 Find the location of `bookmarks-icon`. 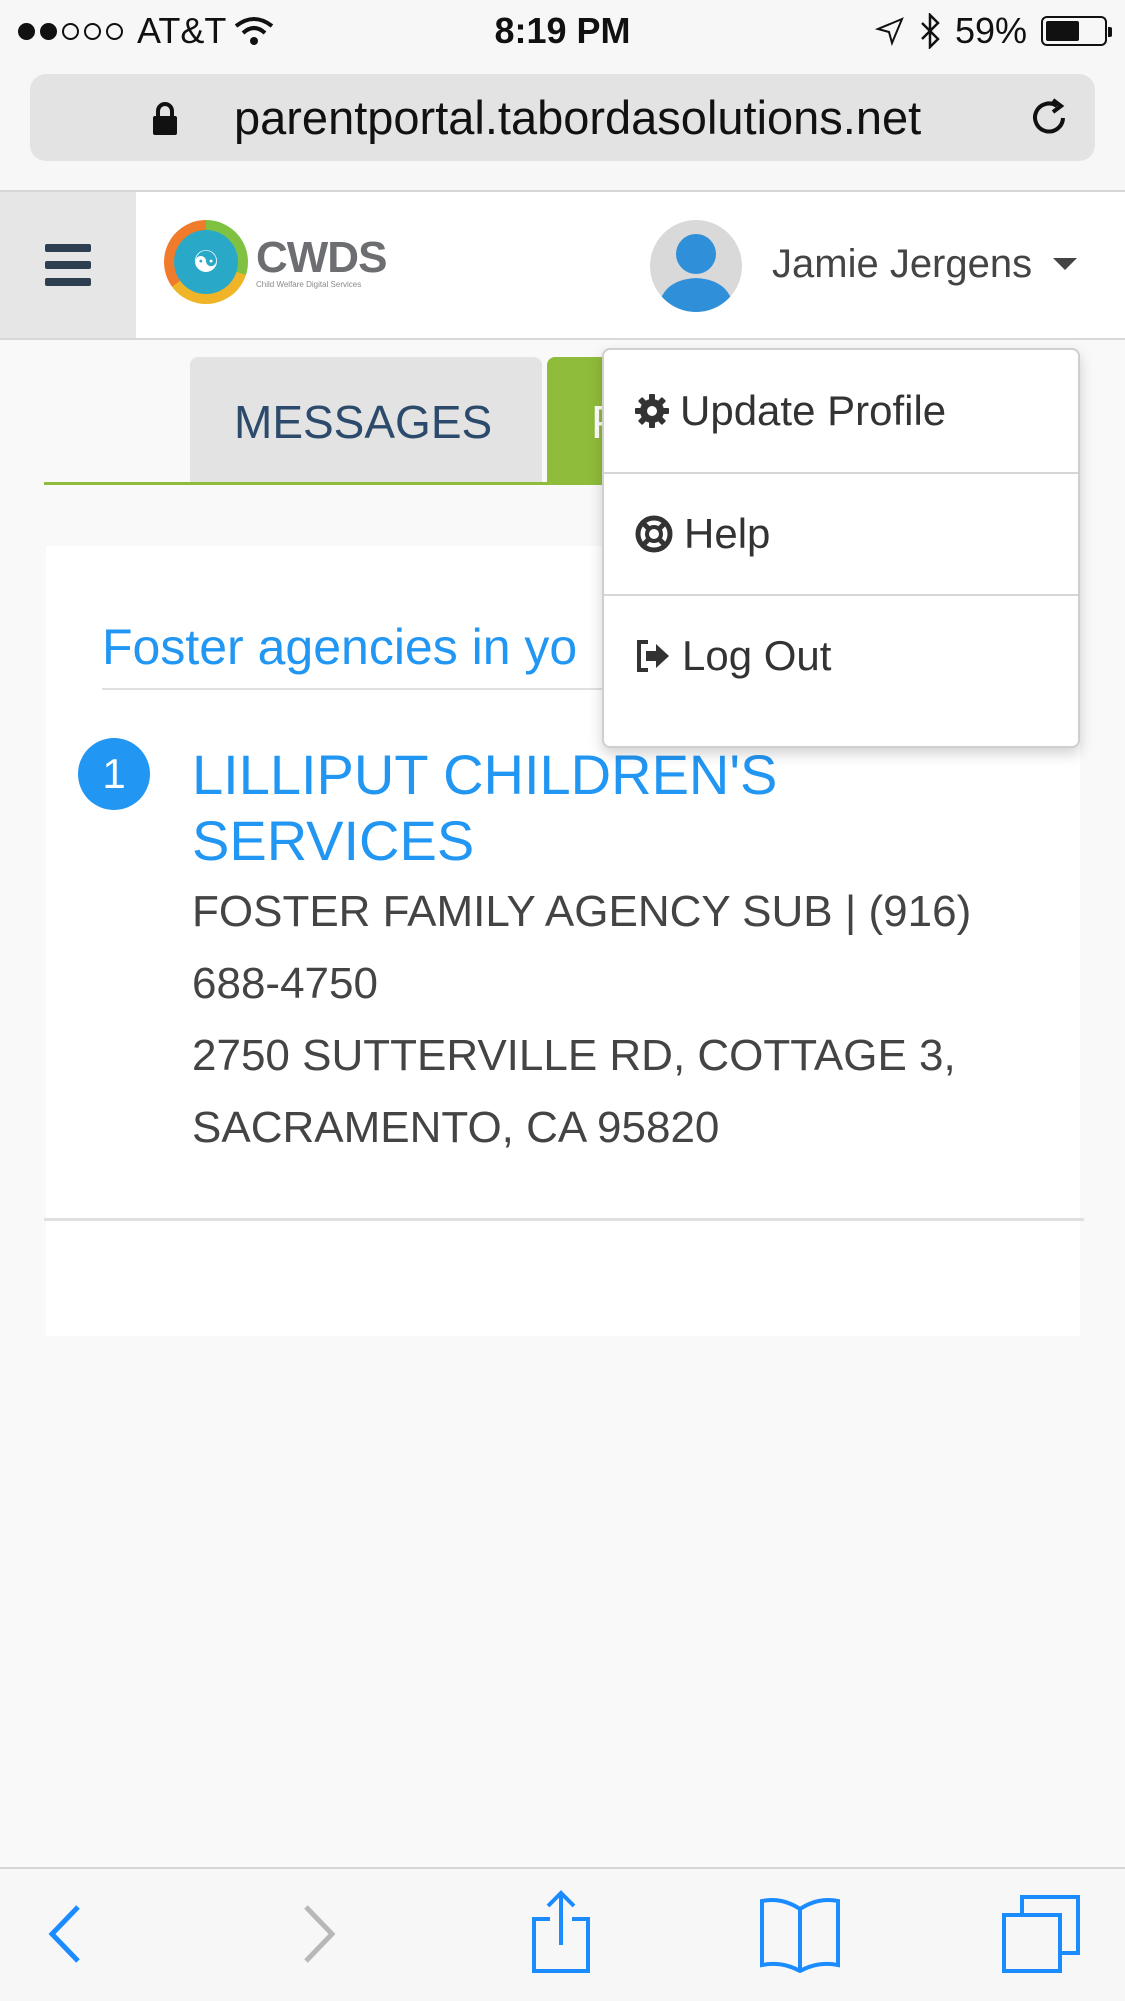

bookmarks-icon is located at coordinates (800, 1934).